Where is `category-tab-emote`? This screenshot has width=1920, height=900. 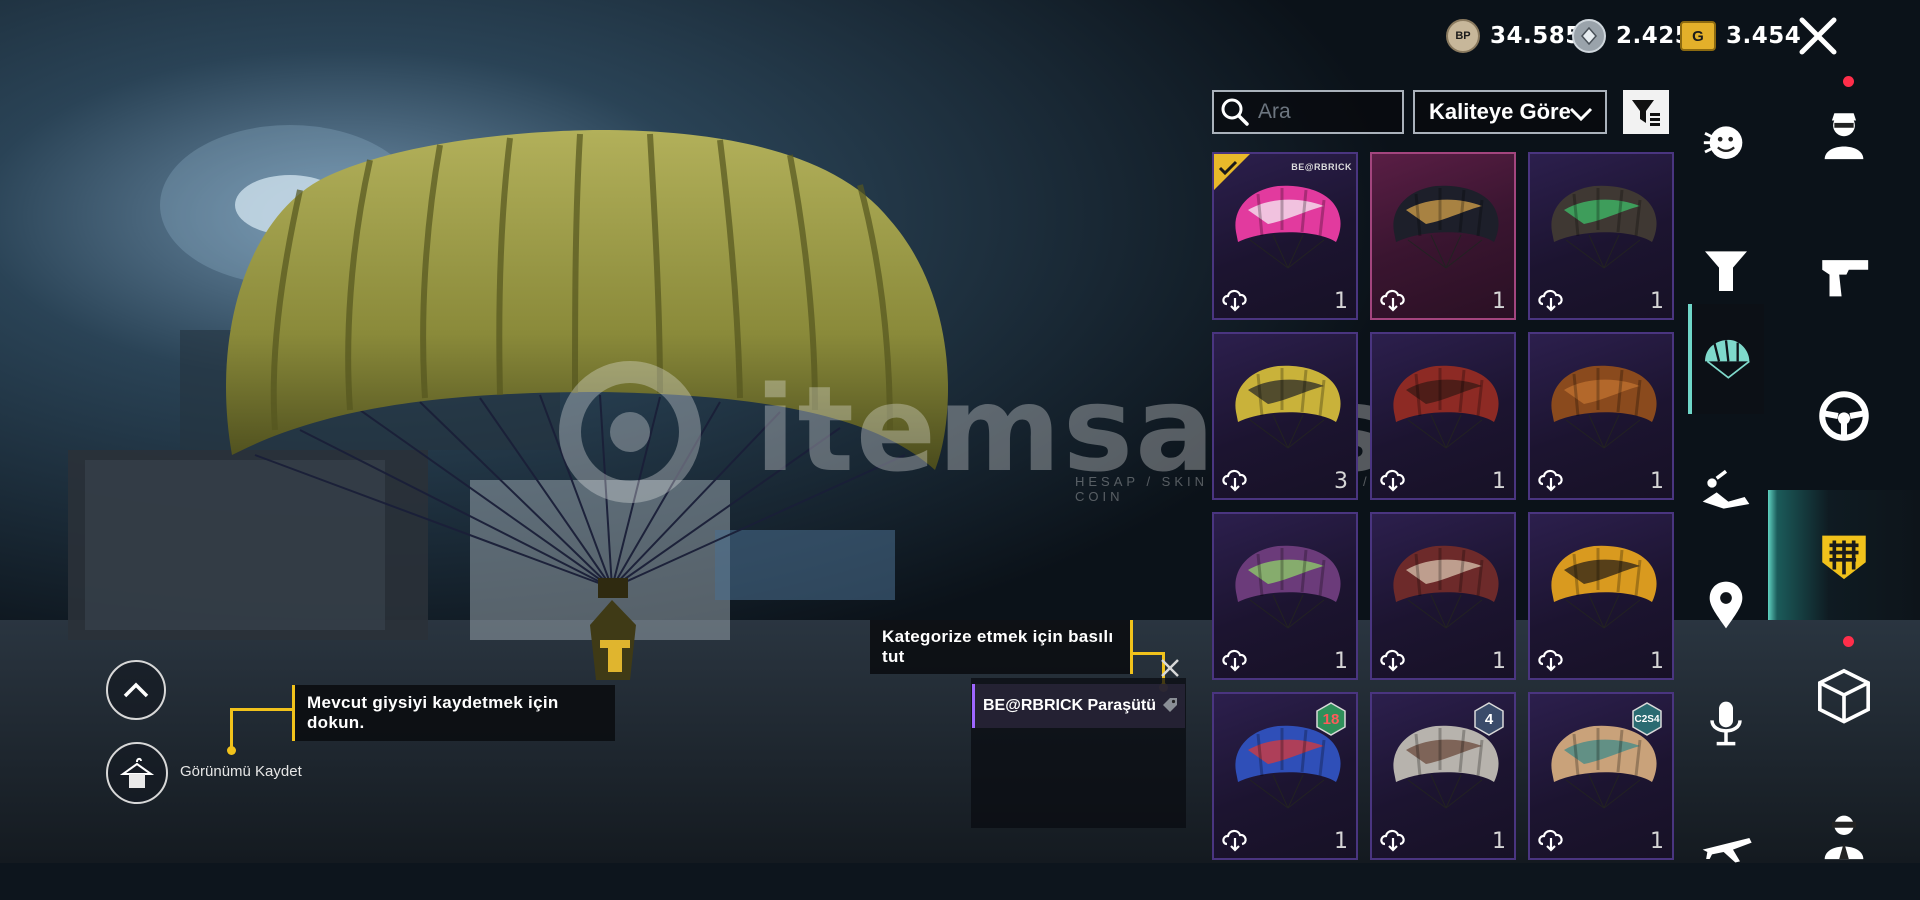 category-tab-emote is located at coordinates (1726, 145).